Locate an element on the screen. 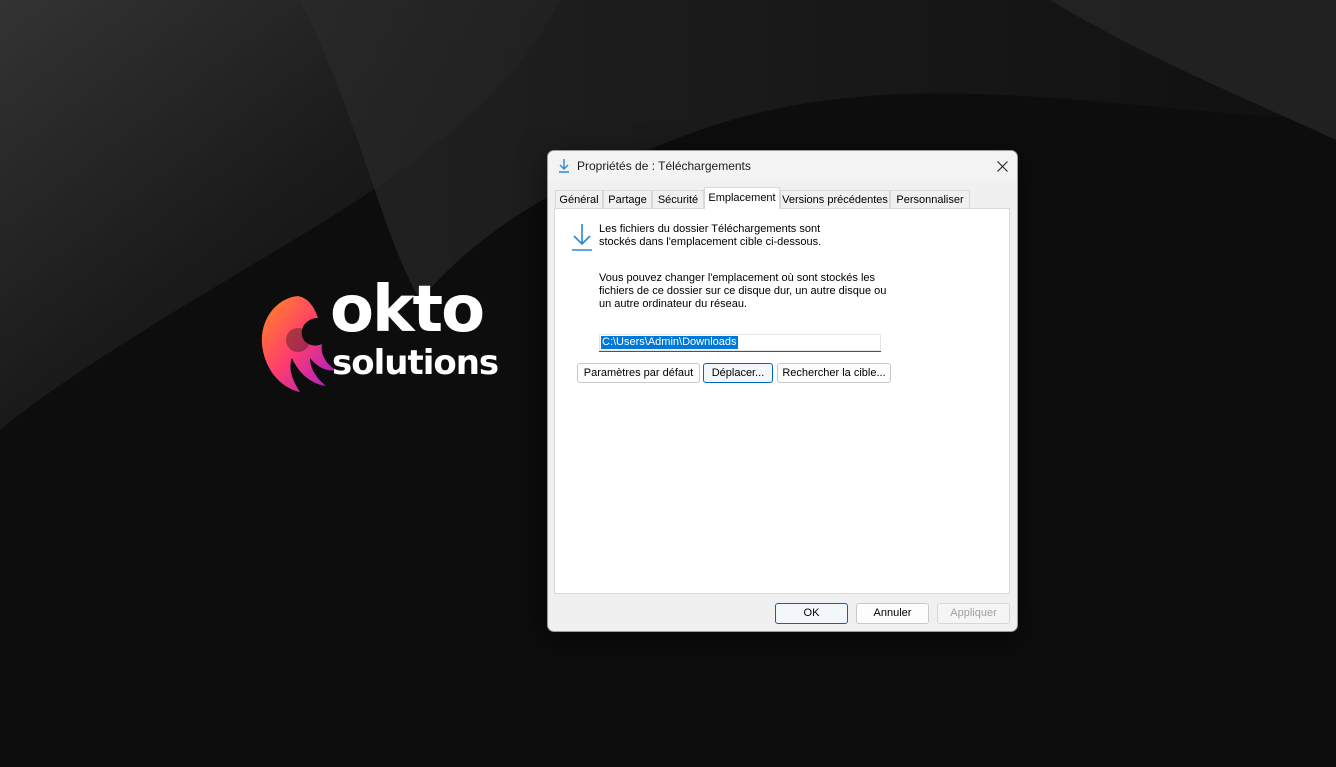  close-button is located at coordinates (1002, 166).